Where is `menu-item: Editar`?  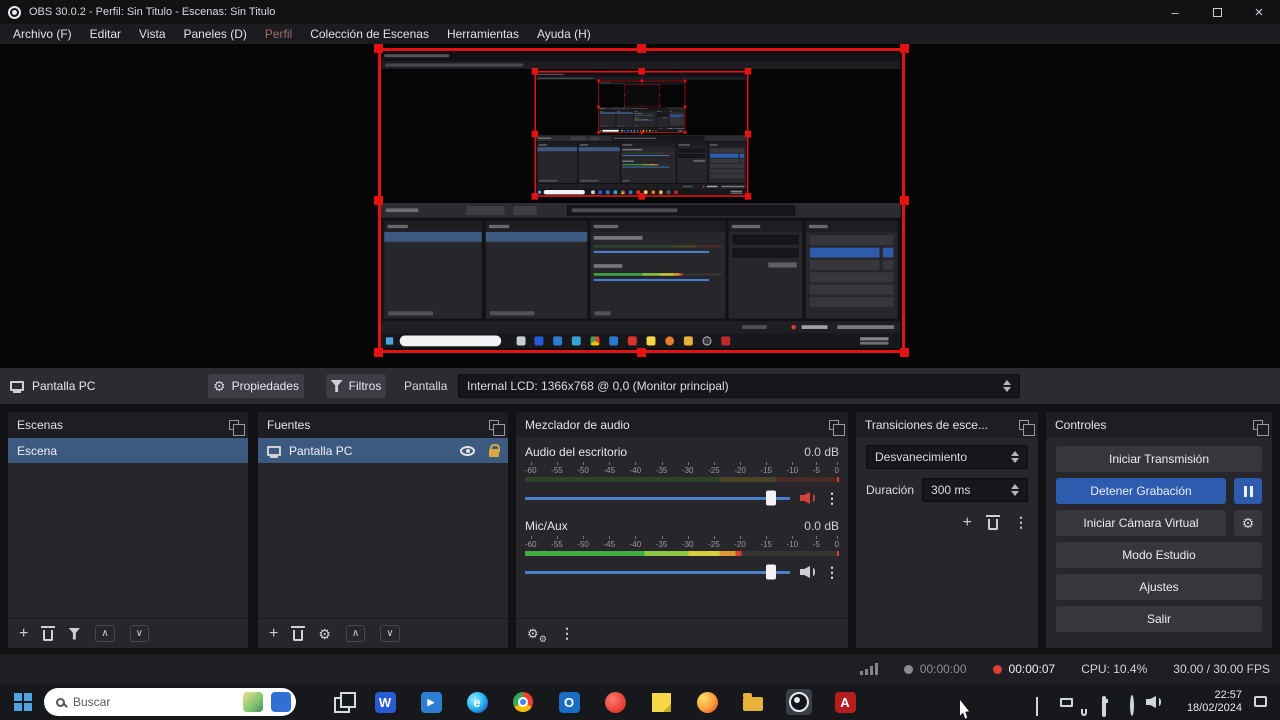 menu-item: Editar is located at coordinates (105, 34).